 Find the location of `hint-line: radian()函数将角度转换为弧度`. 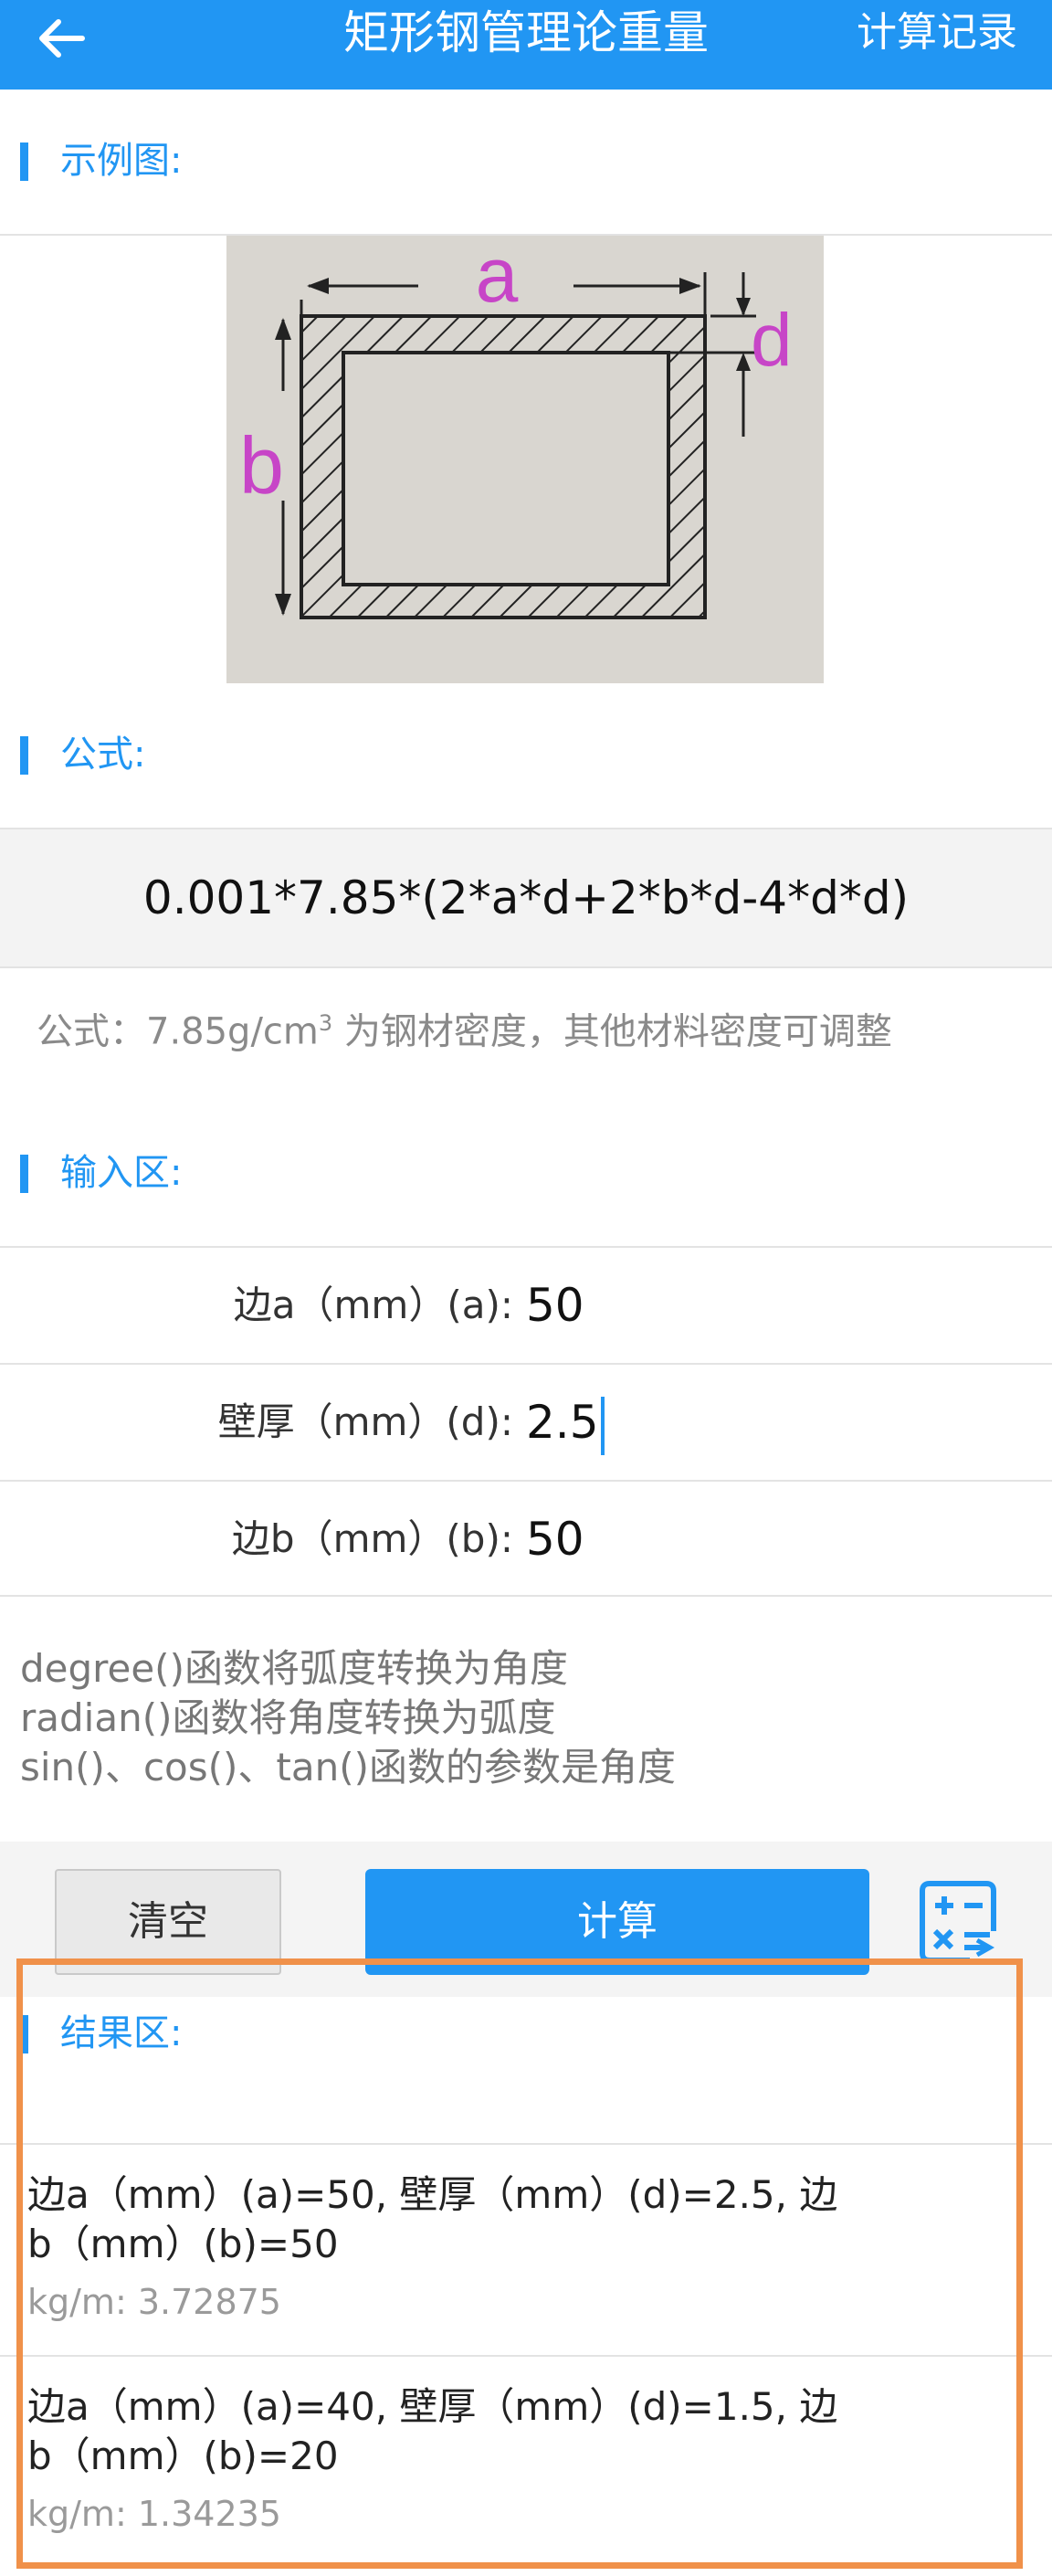

hint-line: radian()函数将角度转换为弧度 is located at coordinates (288, 1717).